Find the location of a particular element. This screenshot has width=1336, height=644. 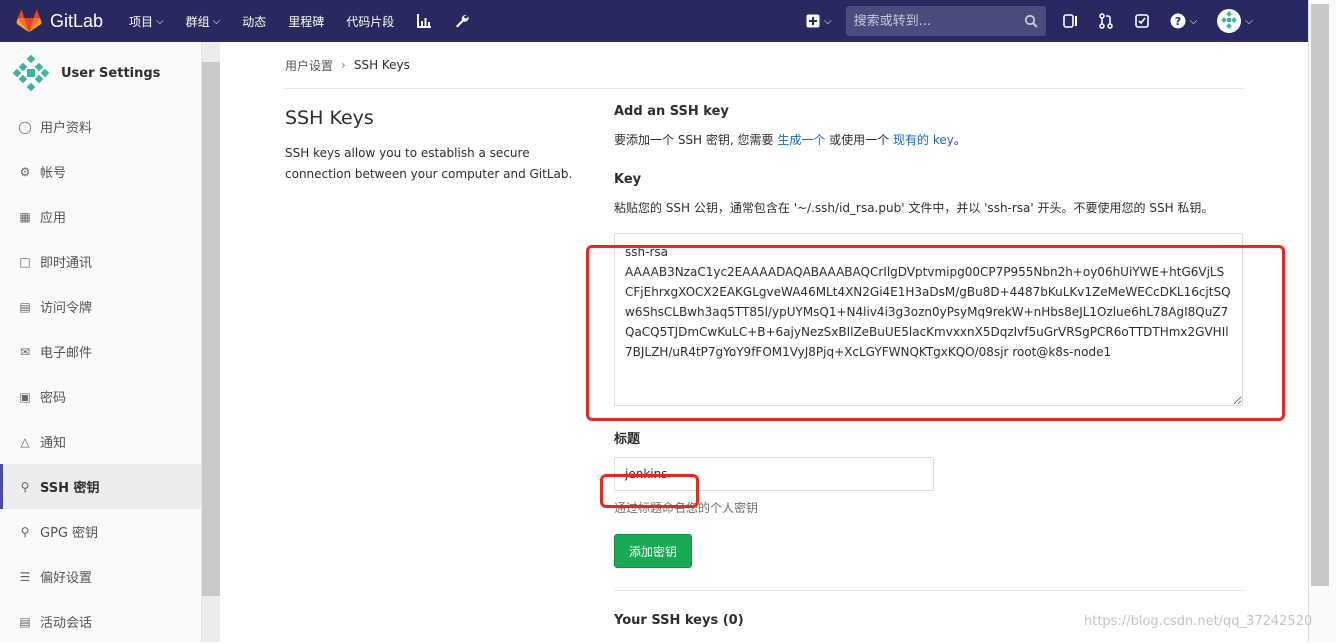

nav-activity: 动态 is located at coordinates (254, 21).